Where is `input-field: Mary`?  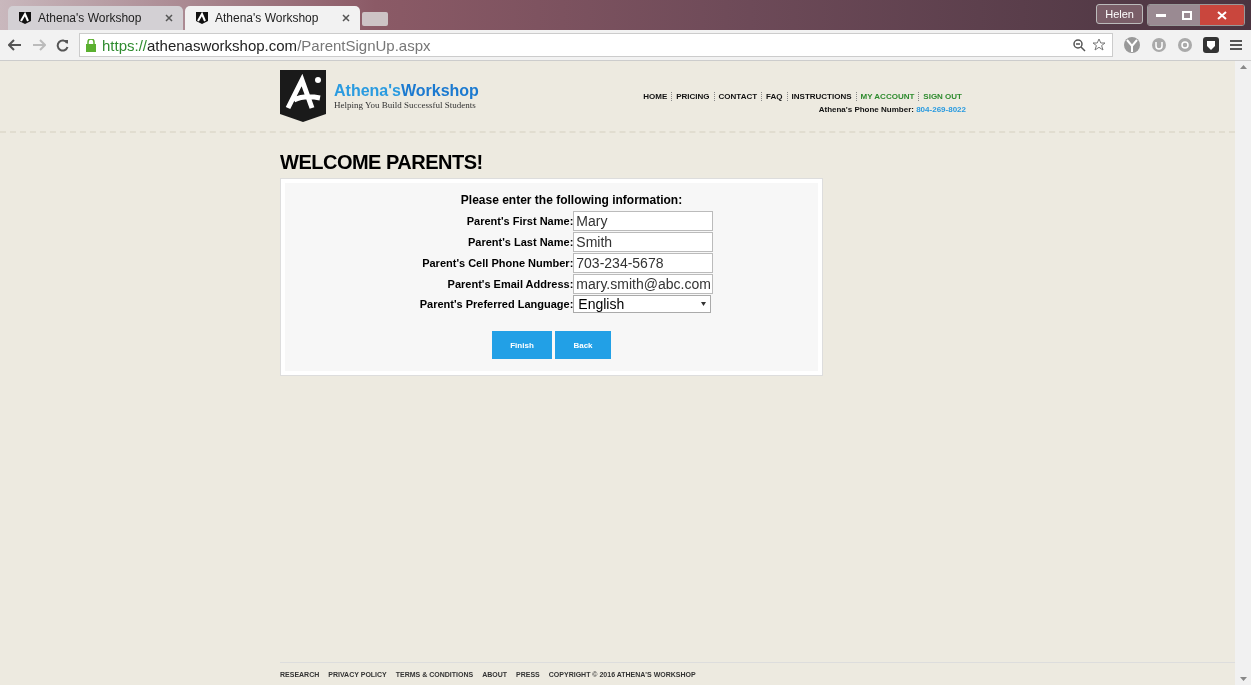
input-field: Mary is located at coordinates (643, 221).